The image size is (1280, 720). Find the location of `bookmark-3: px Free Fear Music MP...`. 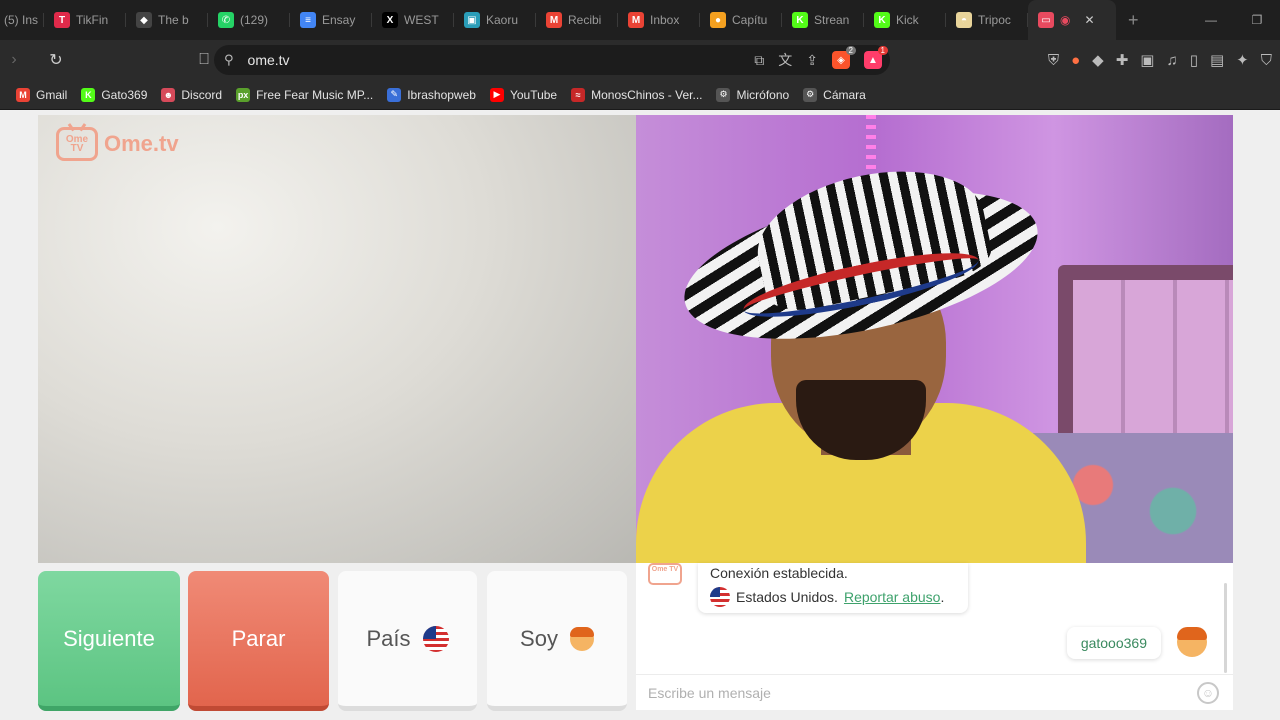

bookmark-3: px Free Fear Music MP... is located at coordinates (305, 94).